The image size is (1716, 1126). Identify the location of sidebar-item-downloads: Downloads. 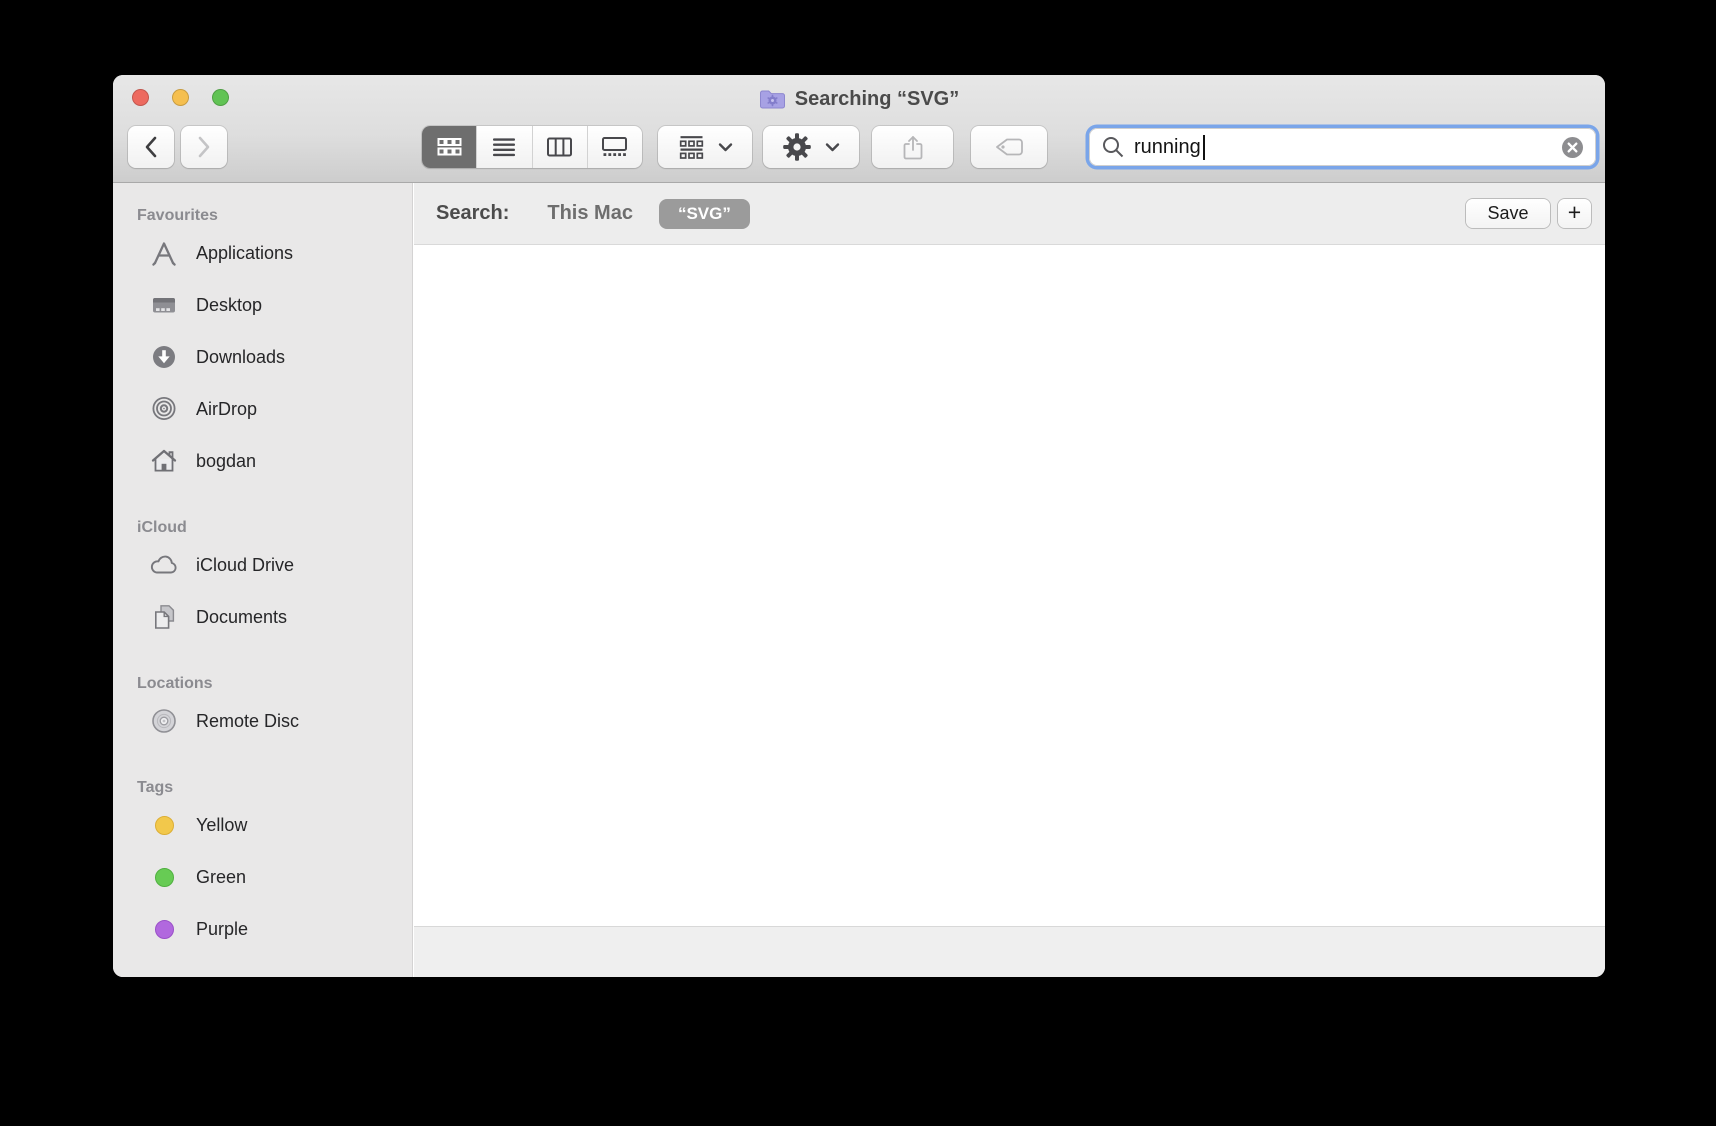
(262, 357).